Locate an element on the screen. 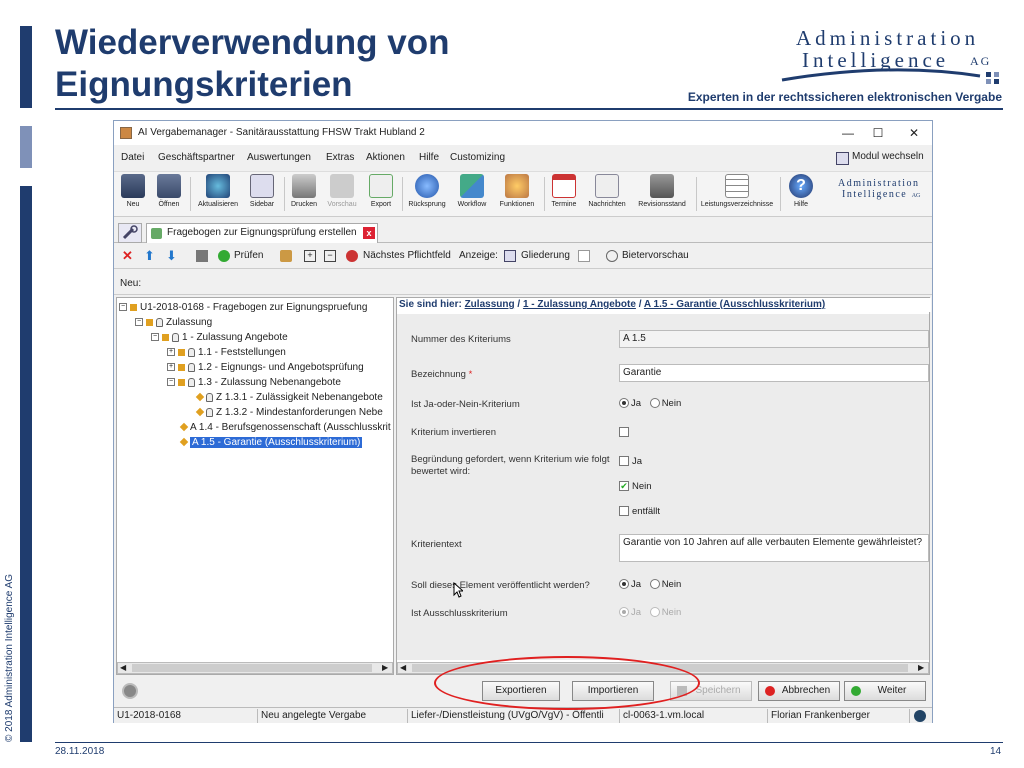  save-small-icon is located at coordinates (202, 256).